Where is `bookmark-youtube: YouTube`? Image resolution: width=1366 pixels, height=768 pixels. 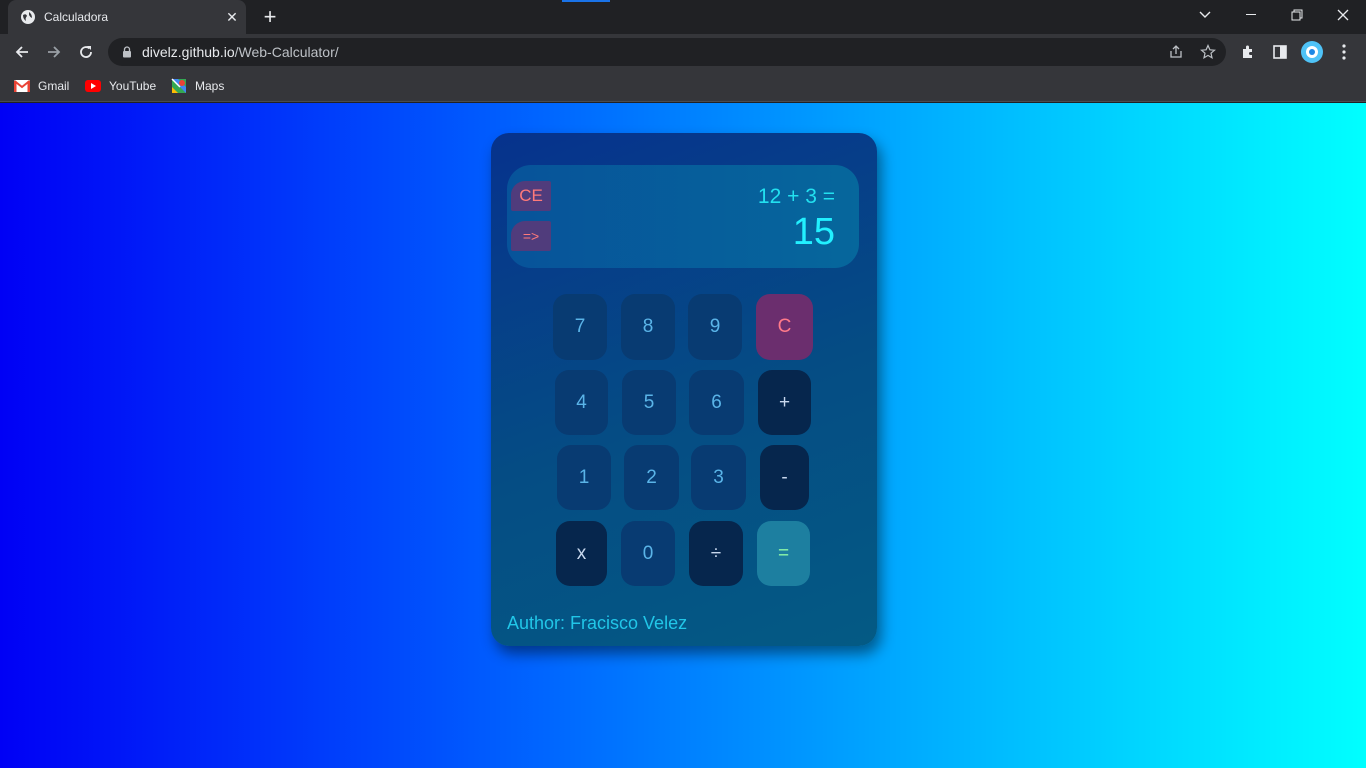 bookmark-youtube: YouTube is located at coordinates (120, 86).